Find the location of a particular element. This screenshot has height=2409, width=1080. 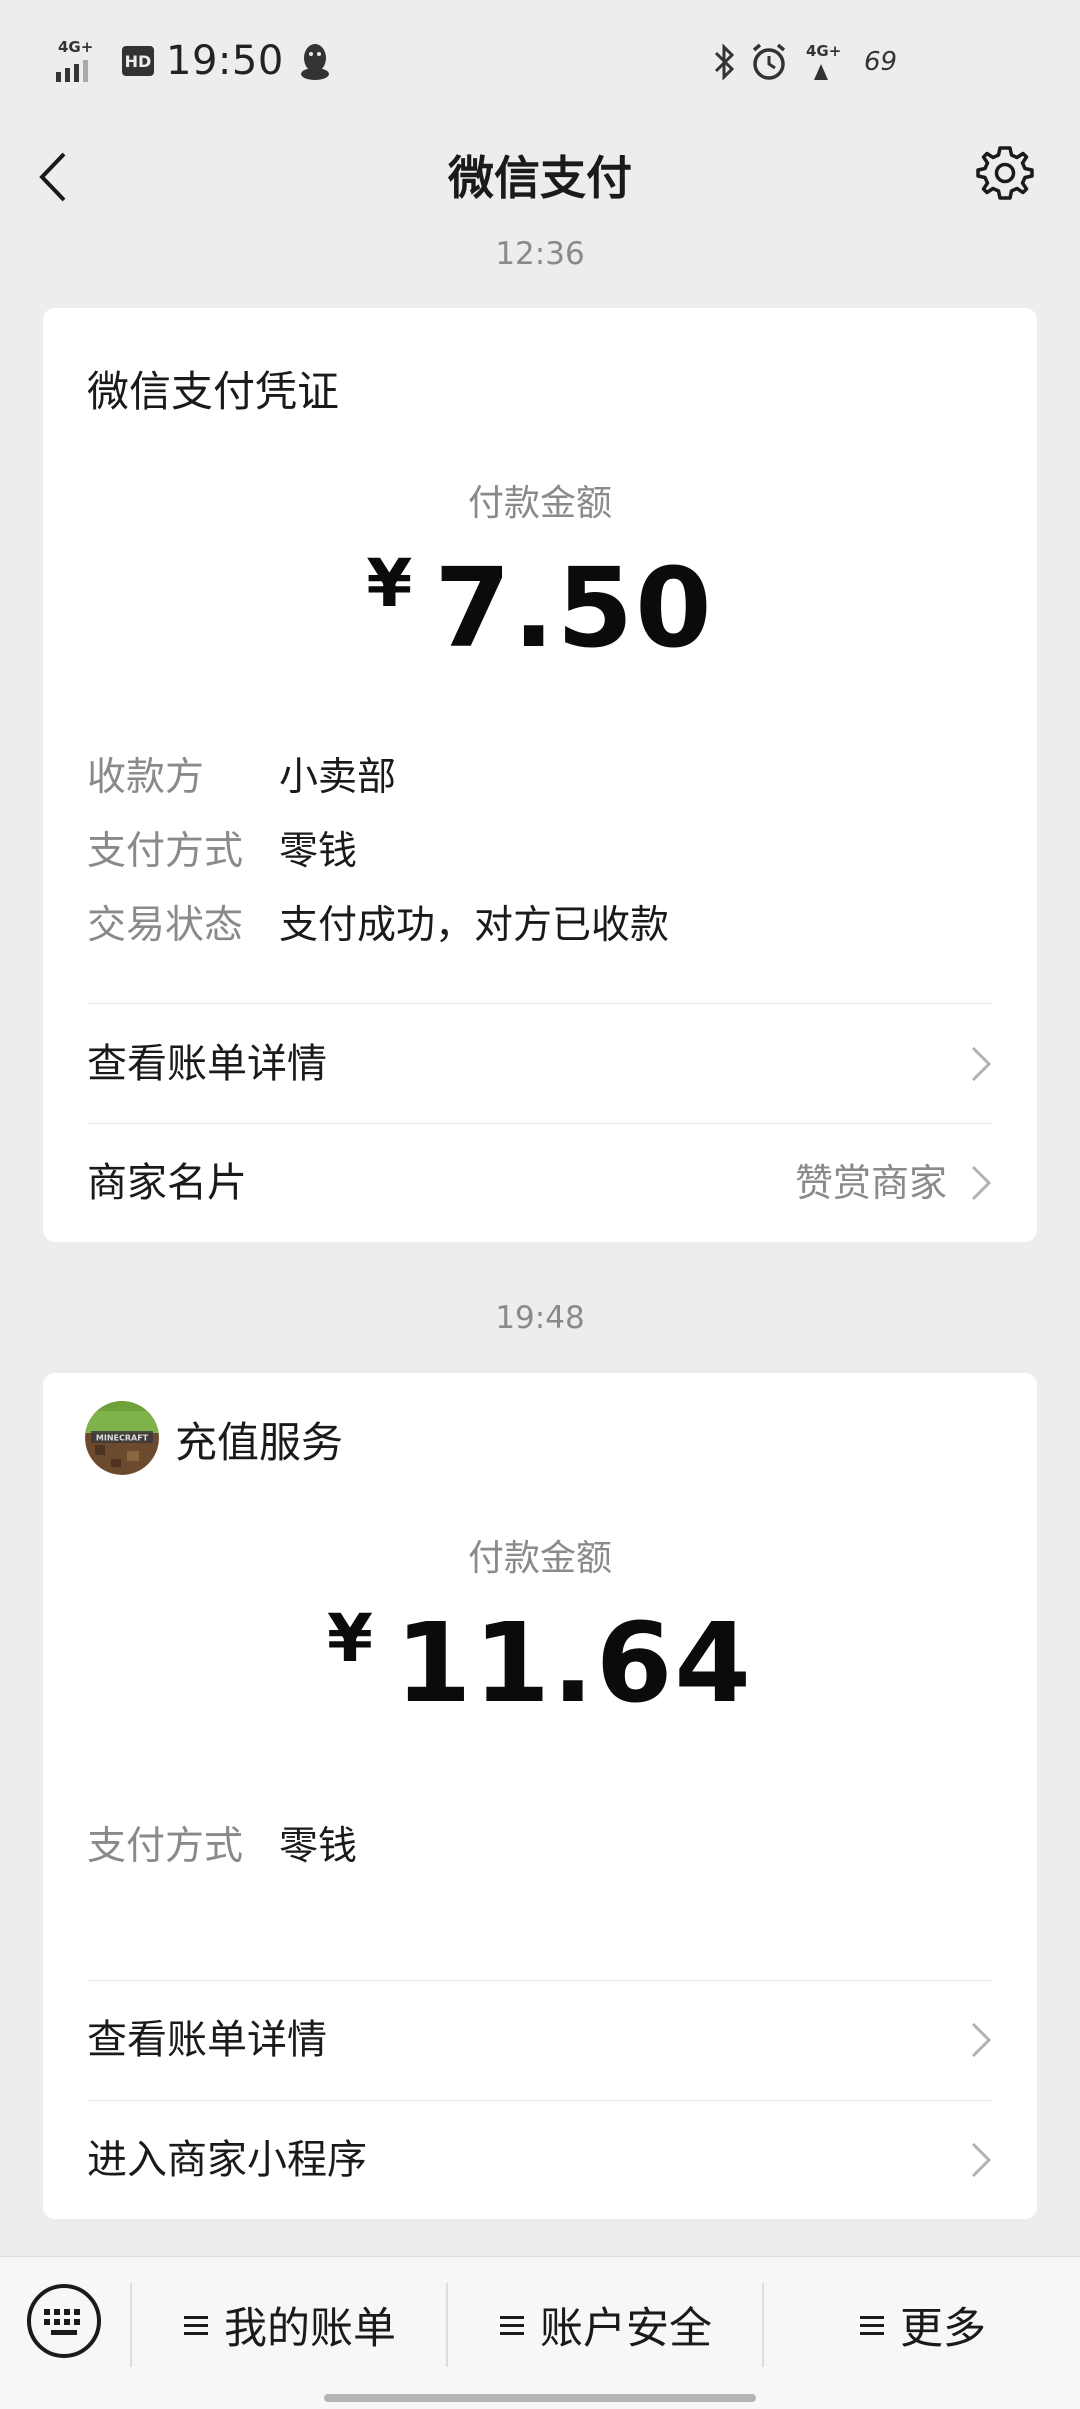

detail-value: 小卖部 is located at coordinates (338, 777).